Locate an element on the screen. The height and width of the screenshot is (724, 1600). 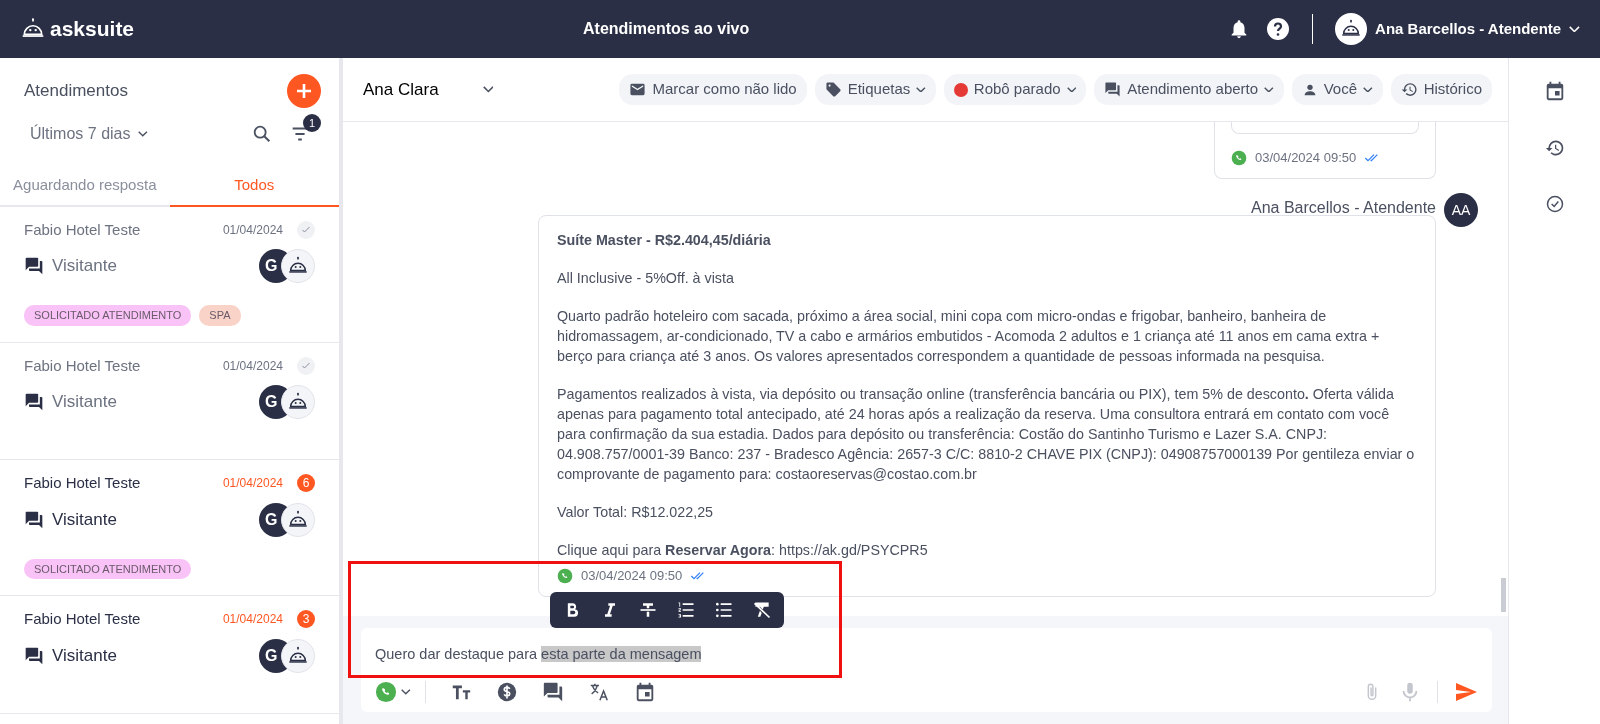
numbered-list-icon is located at coordinates (686, 610).